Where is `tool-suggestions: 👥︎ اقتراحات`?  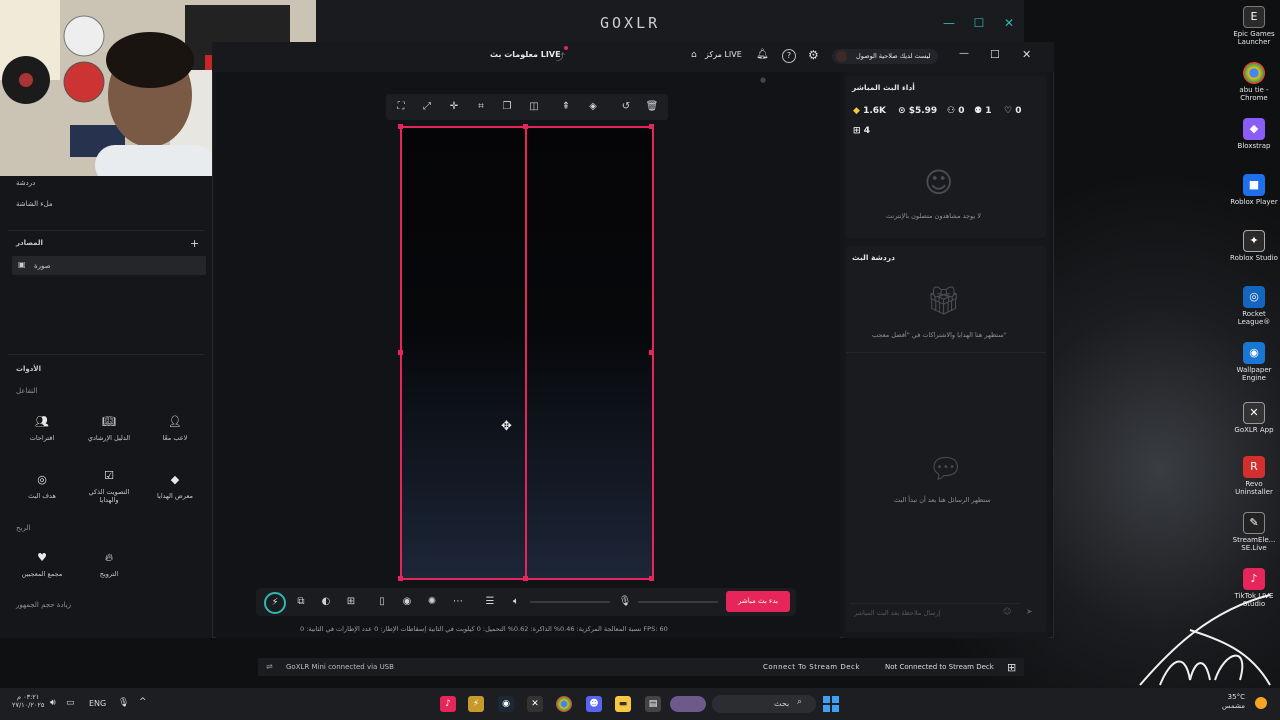 tool-suggestions: 👥︎ اقتراحات is located at coordinates (42, 429).